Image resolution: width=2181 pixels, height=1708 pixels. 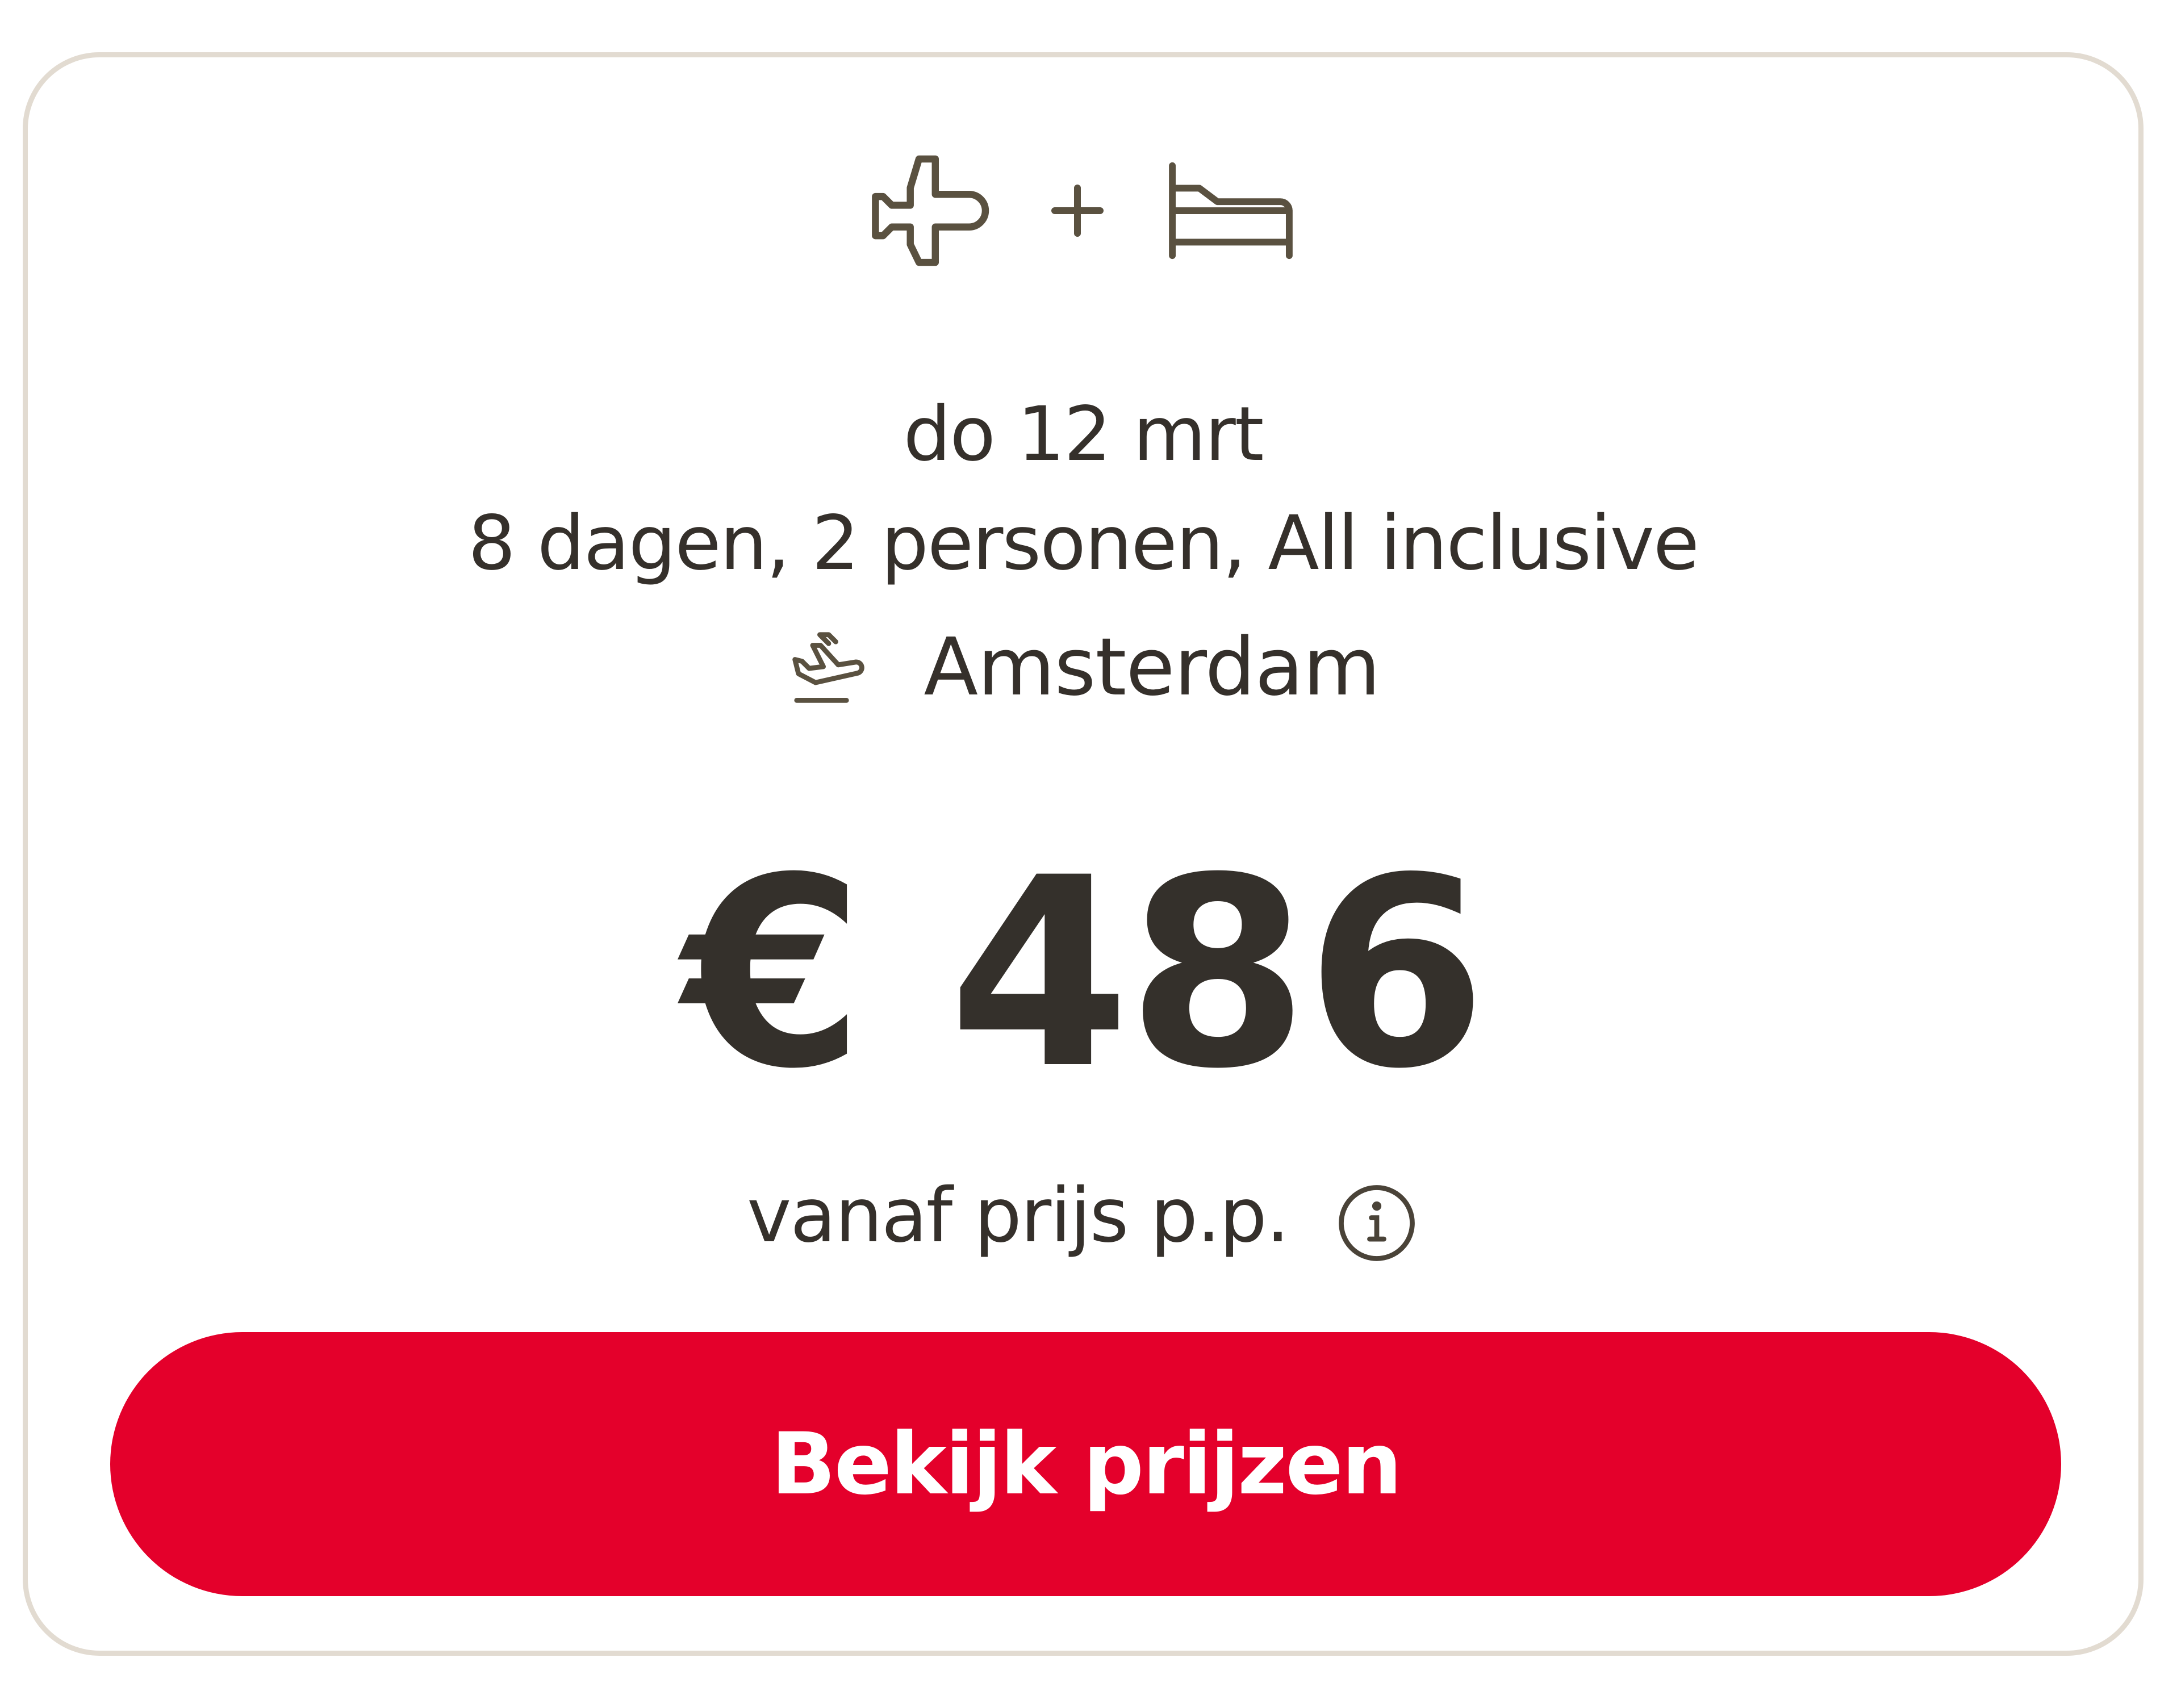 What do you see at coordinates (932, 211) in the screenshot?
I see `airplane-icon` at bounding box center [932, 211].